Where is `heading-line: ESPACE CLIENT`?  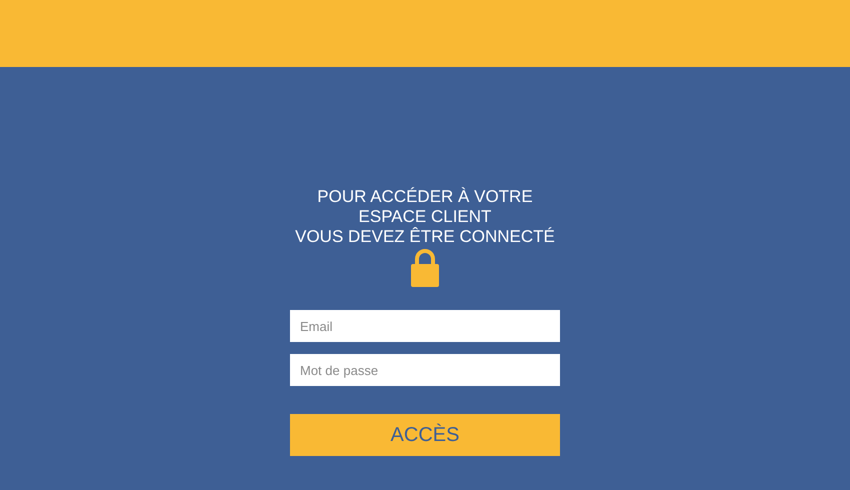
heading-line: ESPACE CLIENT is located at coordinates (425, 217).